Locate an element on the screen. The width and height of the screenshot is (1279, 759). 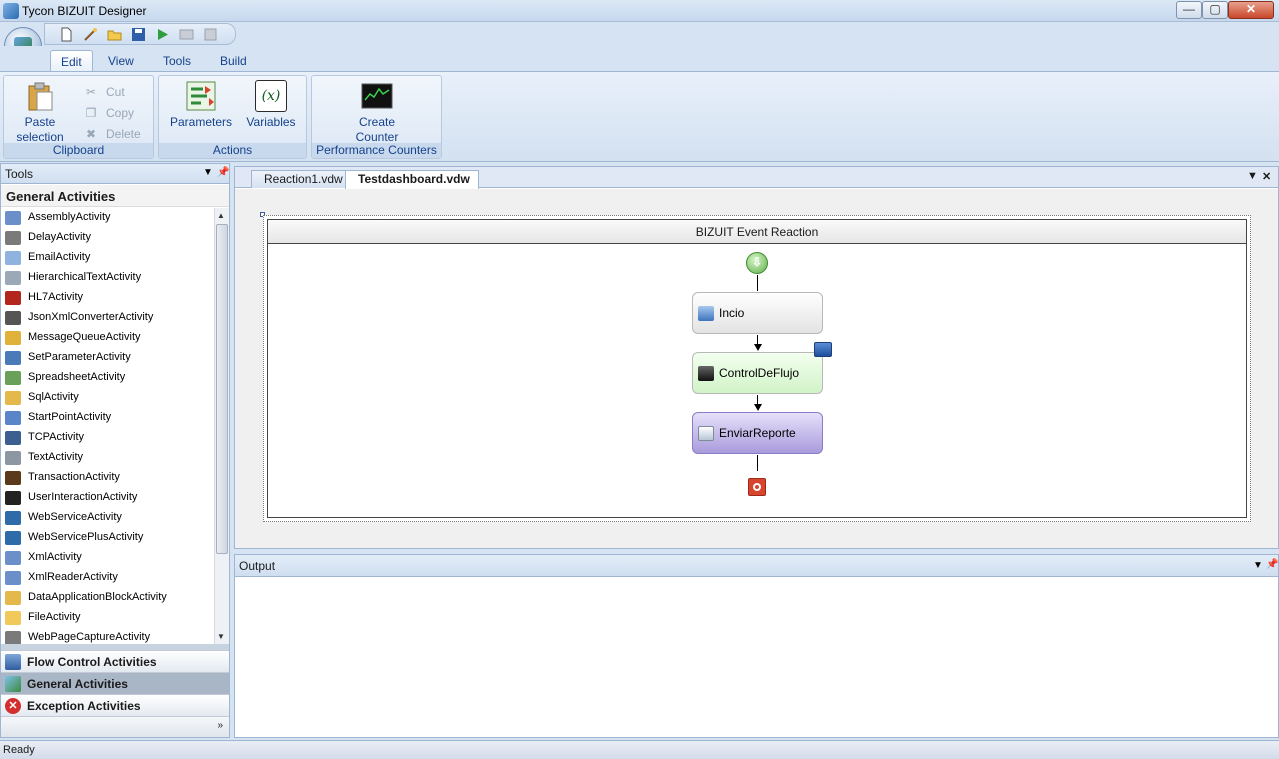
list-item: FileActivity is located at coordinates (107, 618).